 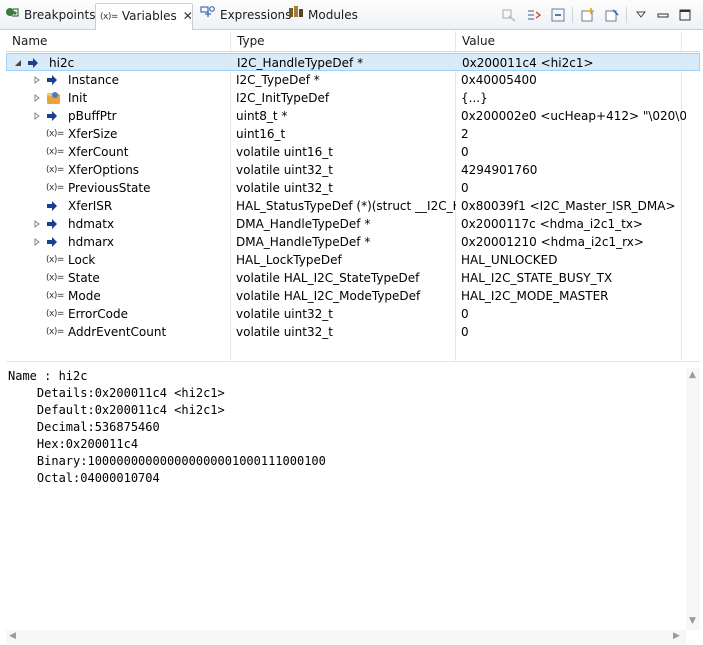 What do you see at coordinates (62, 63) in the screenshot?
I see `variable-name: hi2c` at bounding box center [62, 63].